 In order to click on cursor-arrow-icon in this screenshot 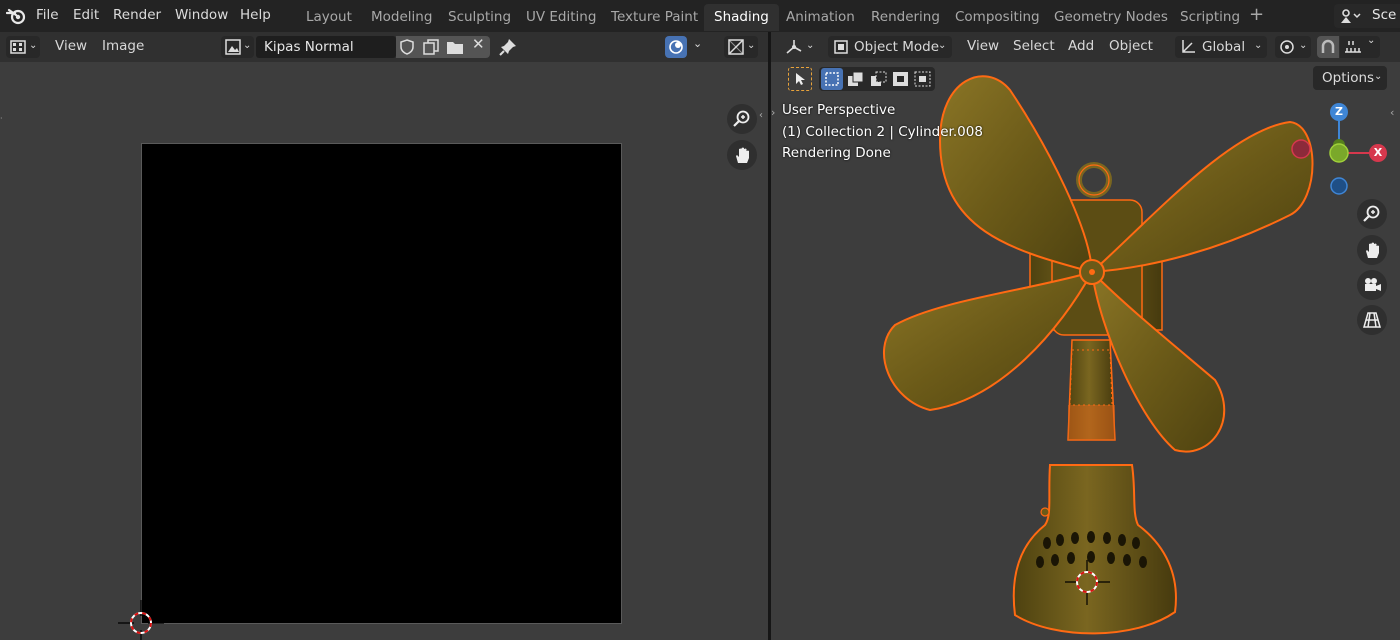, I will do `click(800, 79)`.